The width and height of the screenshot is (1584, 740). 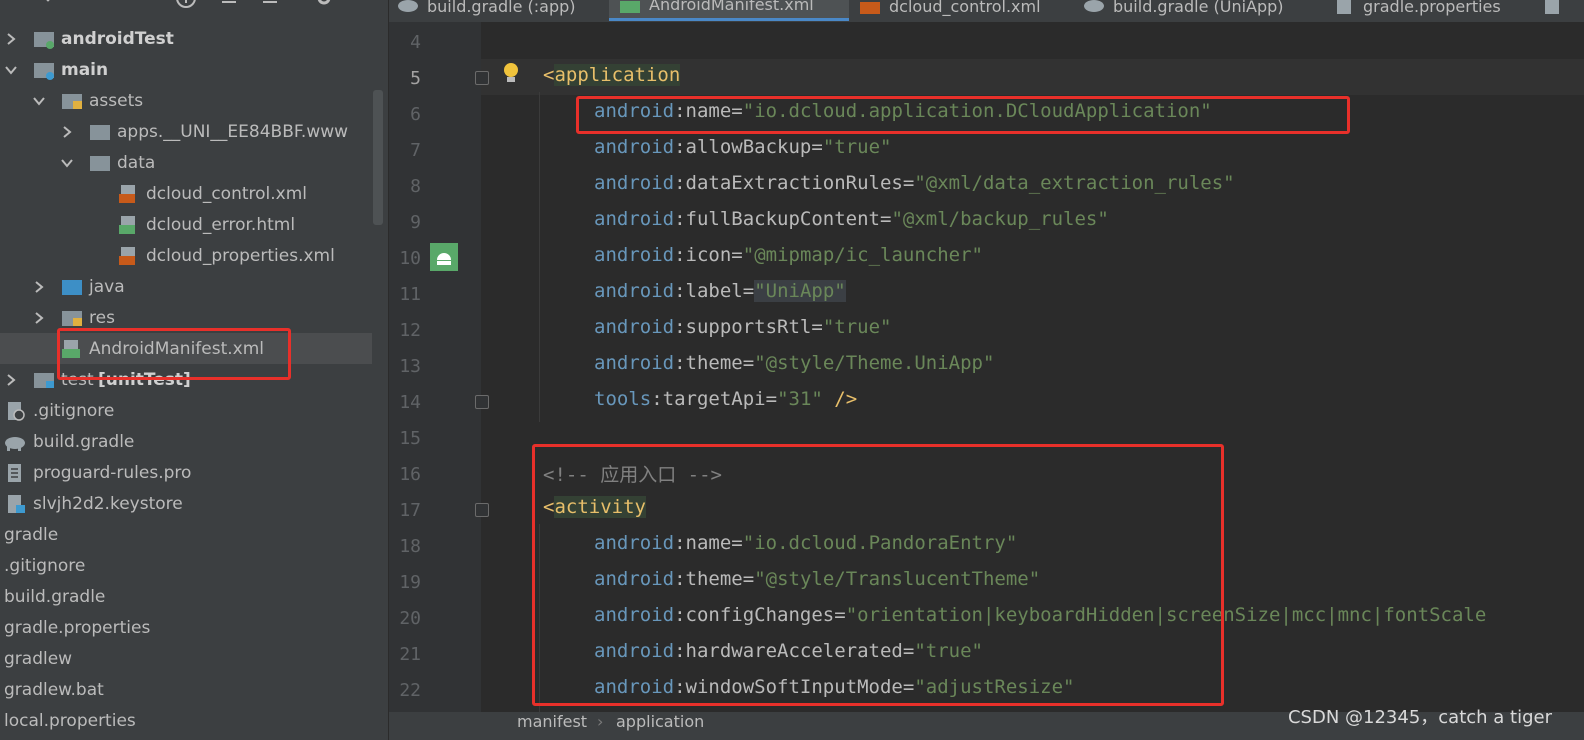 I want to click on tree-item-label: main, so click(x=85, y=69).